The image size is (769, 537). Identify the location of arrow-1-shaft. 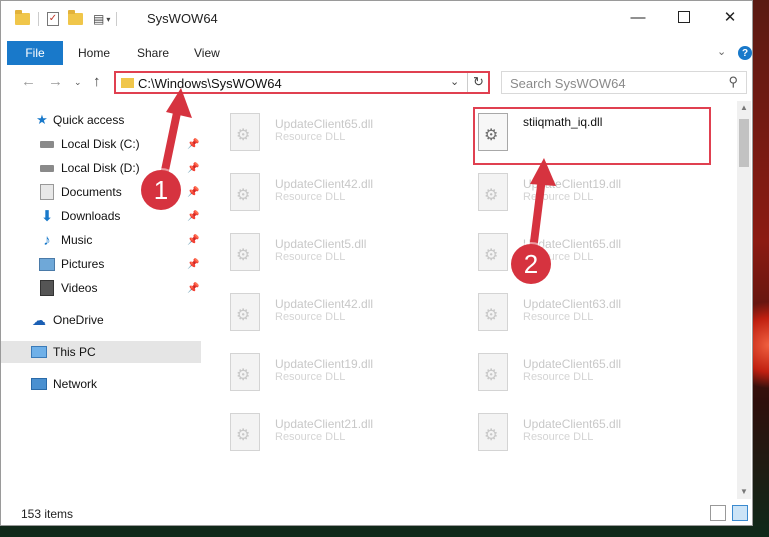
(170, 144).